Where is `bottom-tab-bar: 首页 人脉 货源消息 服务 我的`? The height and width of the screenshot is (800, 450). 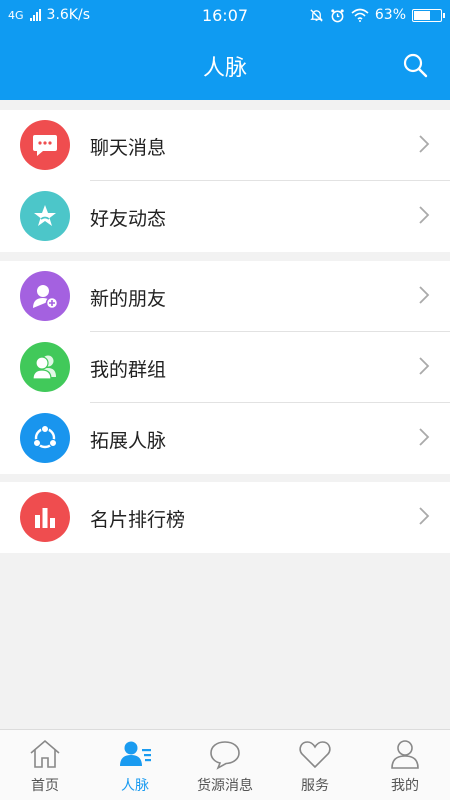 bottom-tab-bar: 首页 人脉 货源消息 服务 我的 is located at coordinates (225, 764).